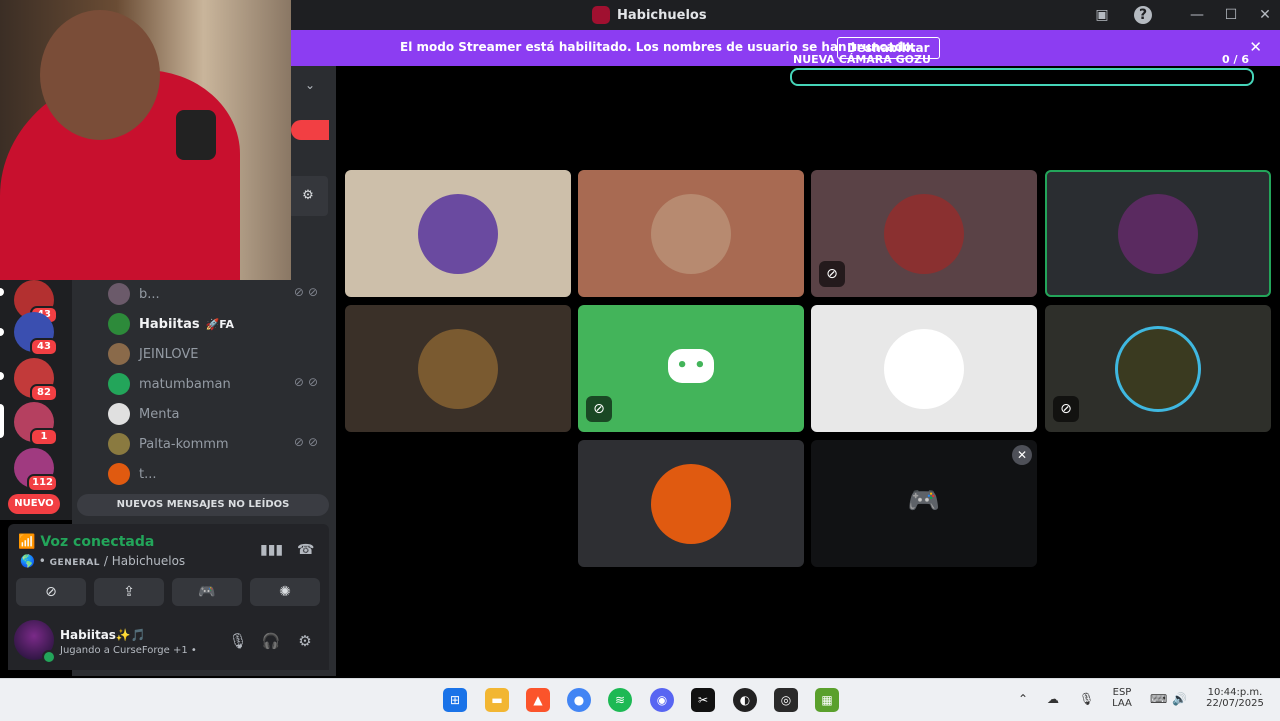  Describe the element at coordinates (27, 561) in the screenshot. I see `globe-icon: 🌎` at that location.